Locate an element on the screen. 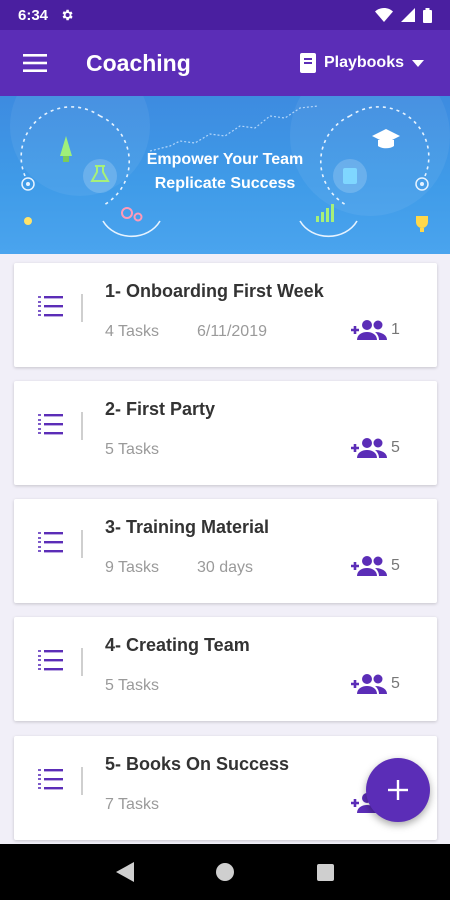 Image resolution: width=450 pixels, height=900 pixels. home-icon is located at coordinates (225, 872).